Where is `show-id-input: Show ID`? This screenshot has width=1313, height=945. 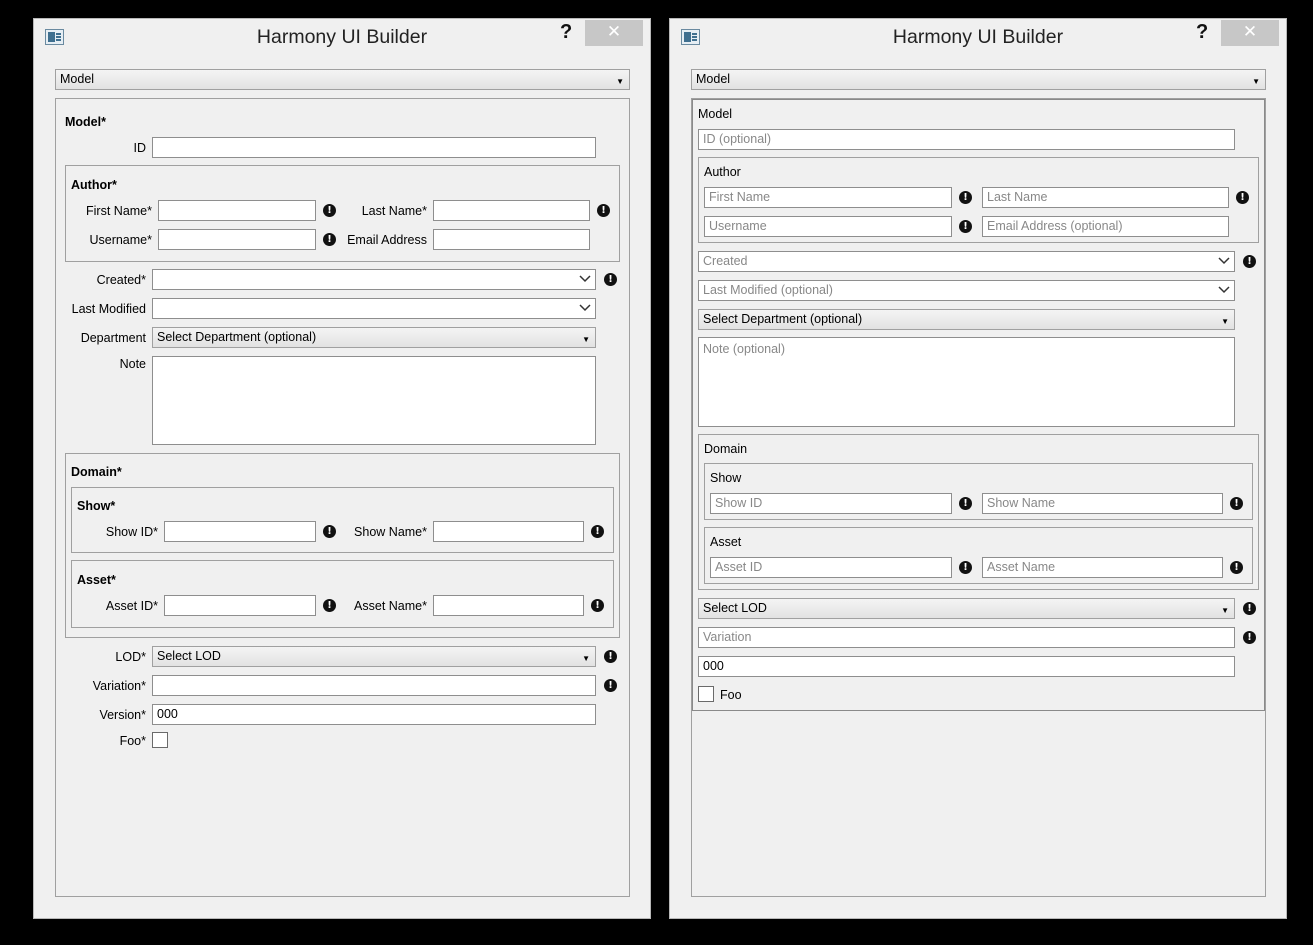 show-id-input: Show ID is located at coordinates (831, 503).